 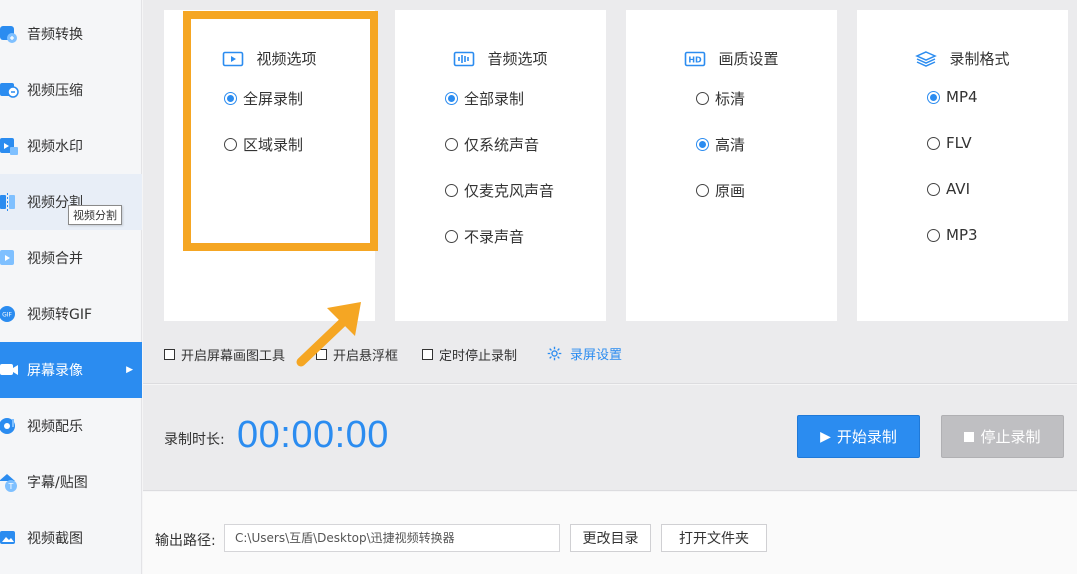 I want to click on subtitle-icon: T, so click(x=8, y=483).